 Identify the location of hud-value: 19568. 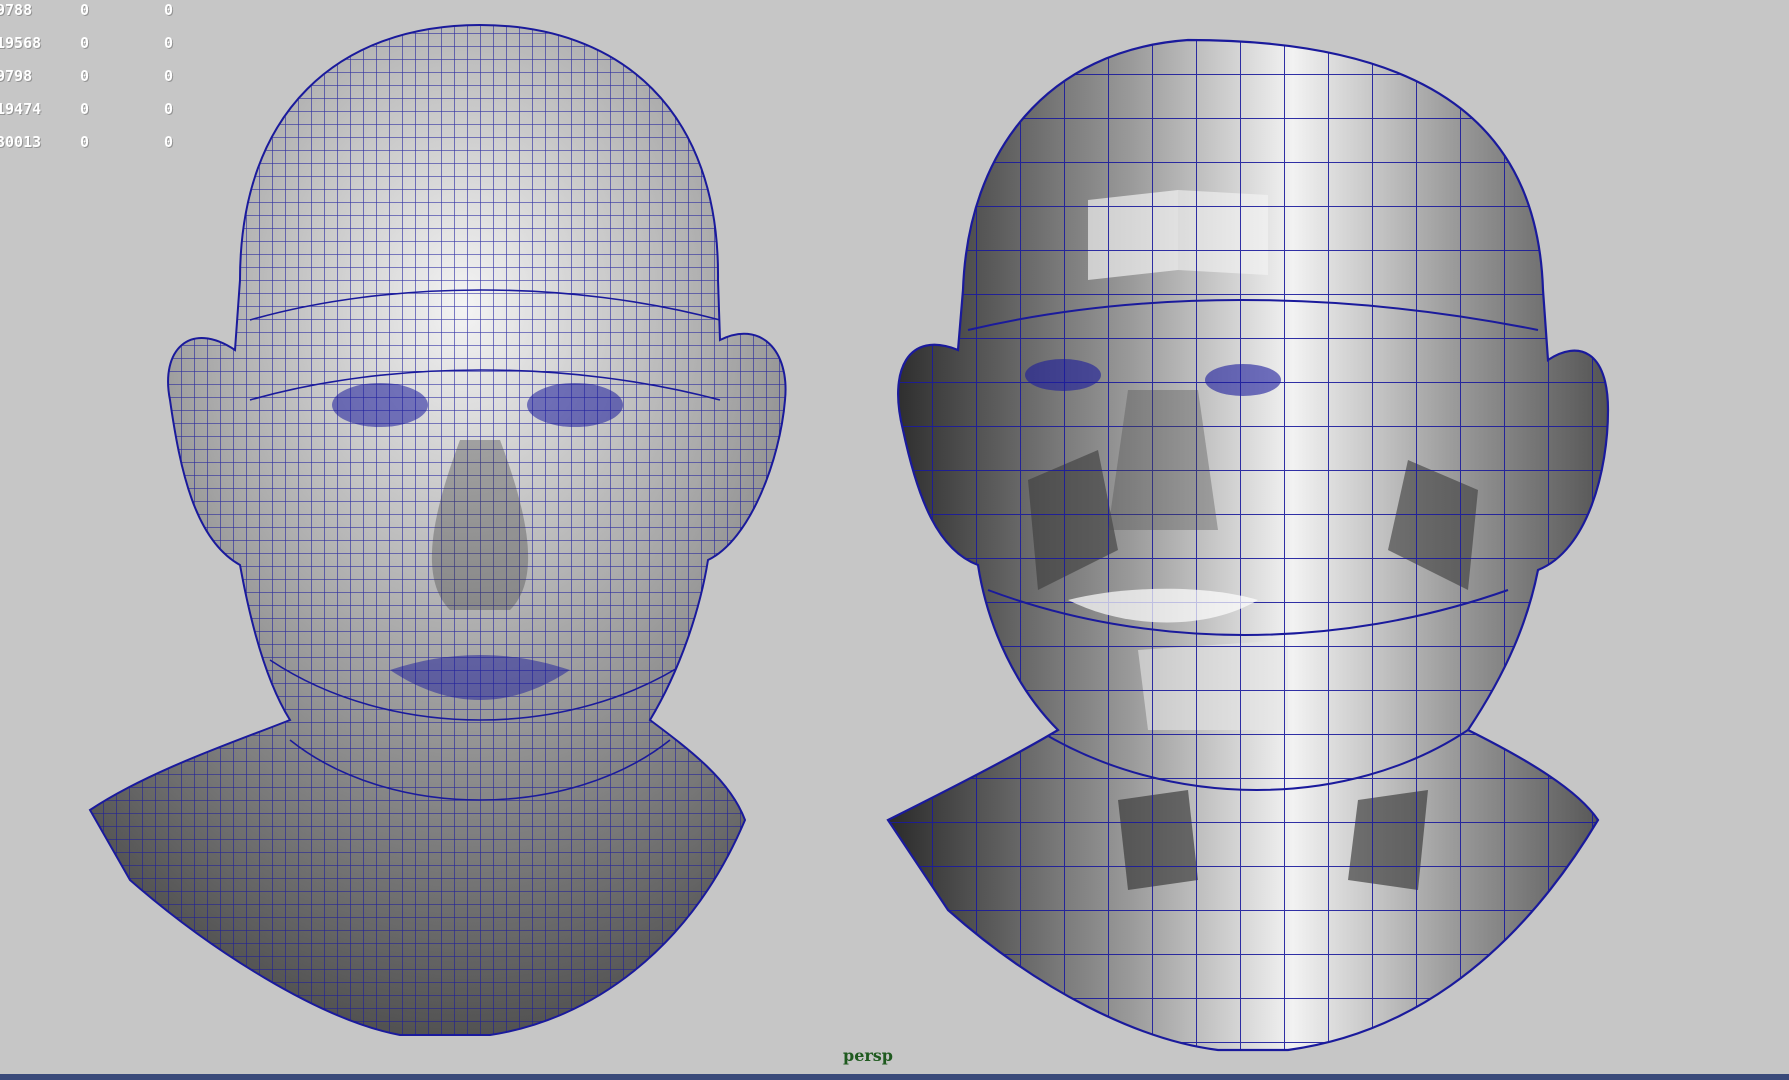
(21, 43).